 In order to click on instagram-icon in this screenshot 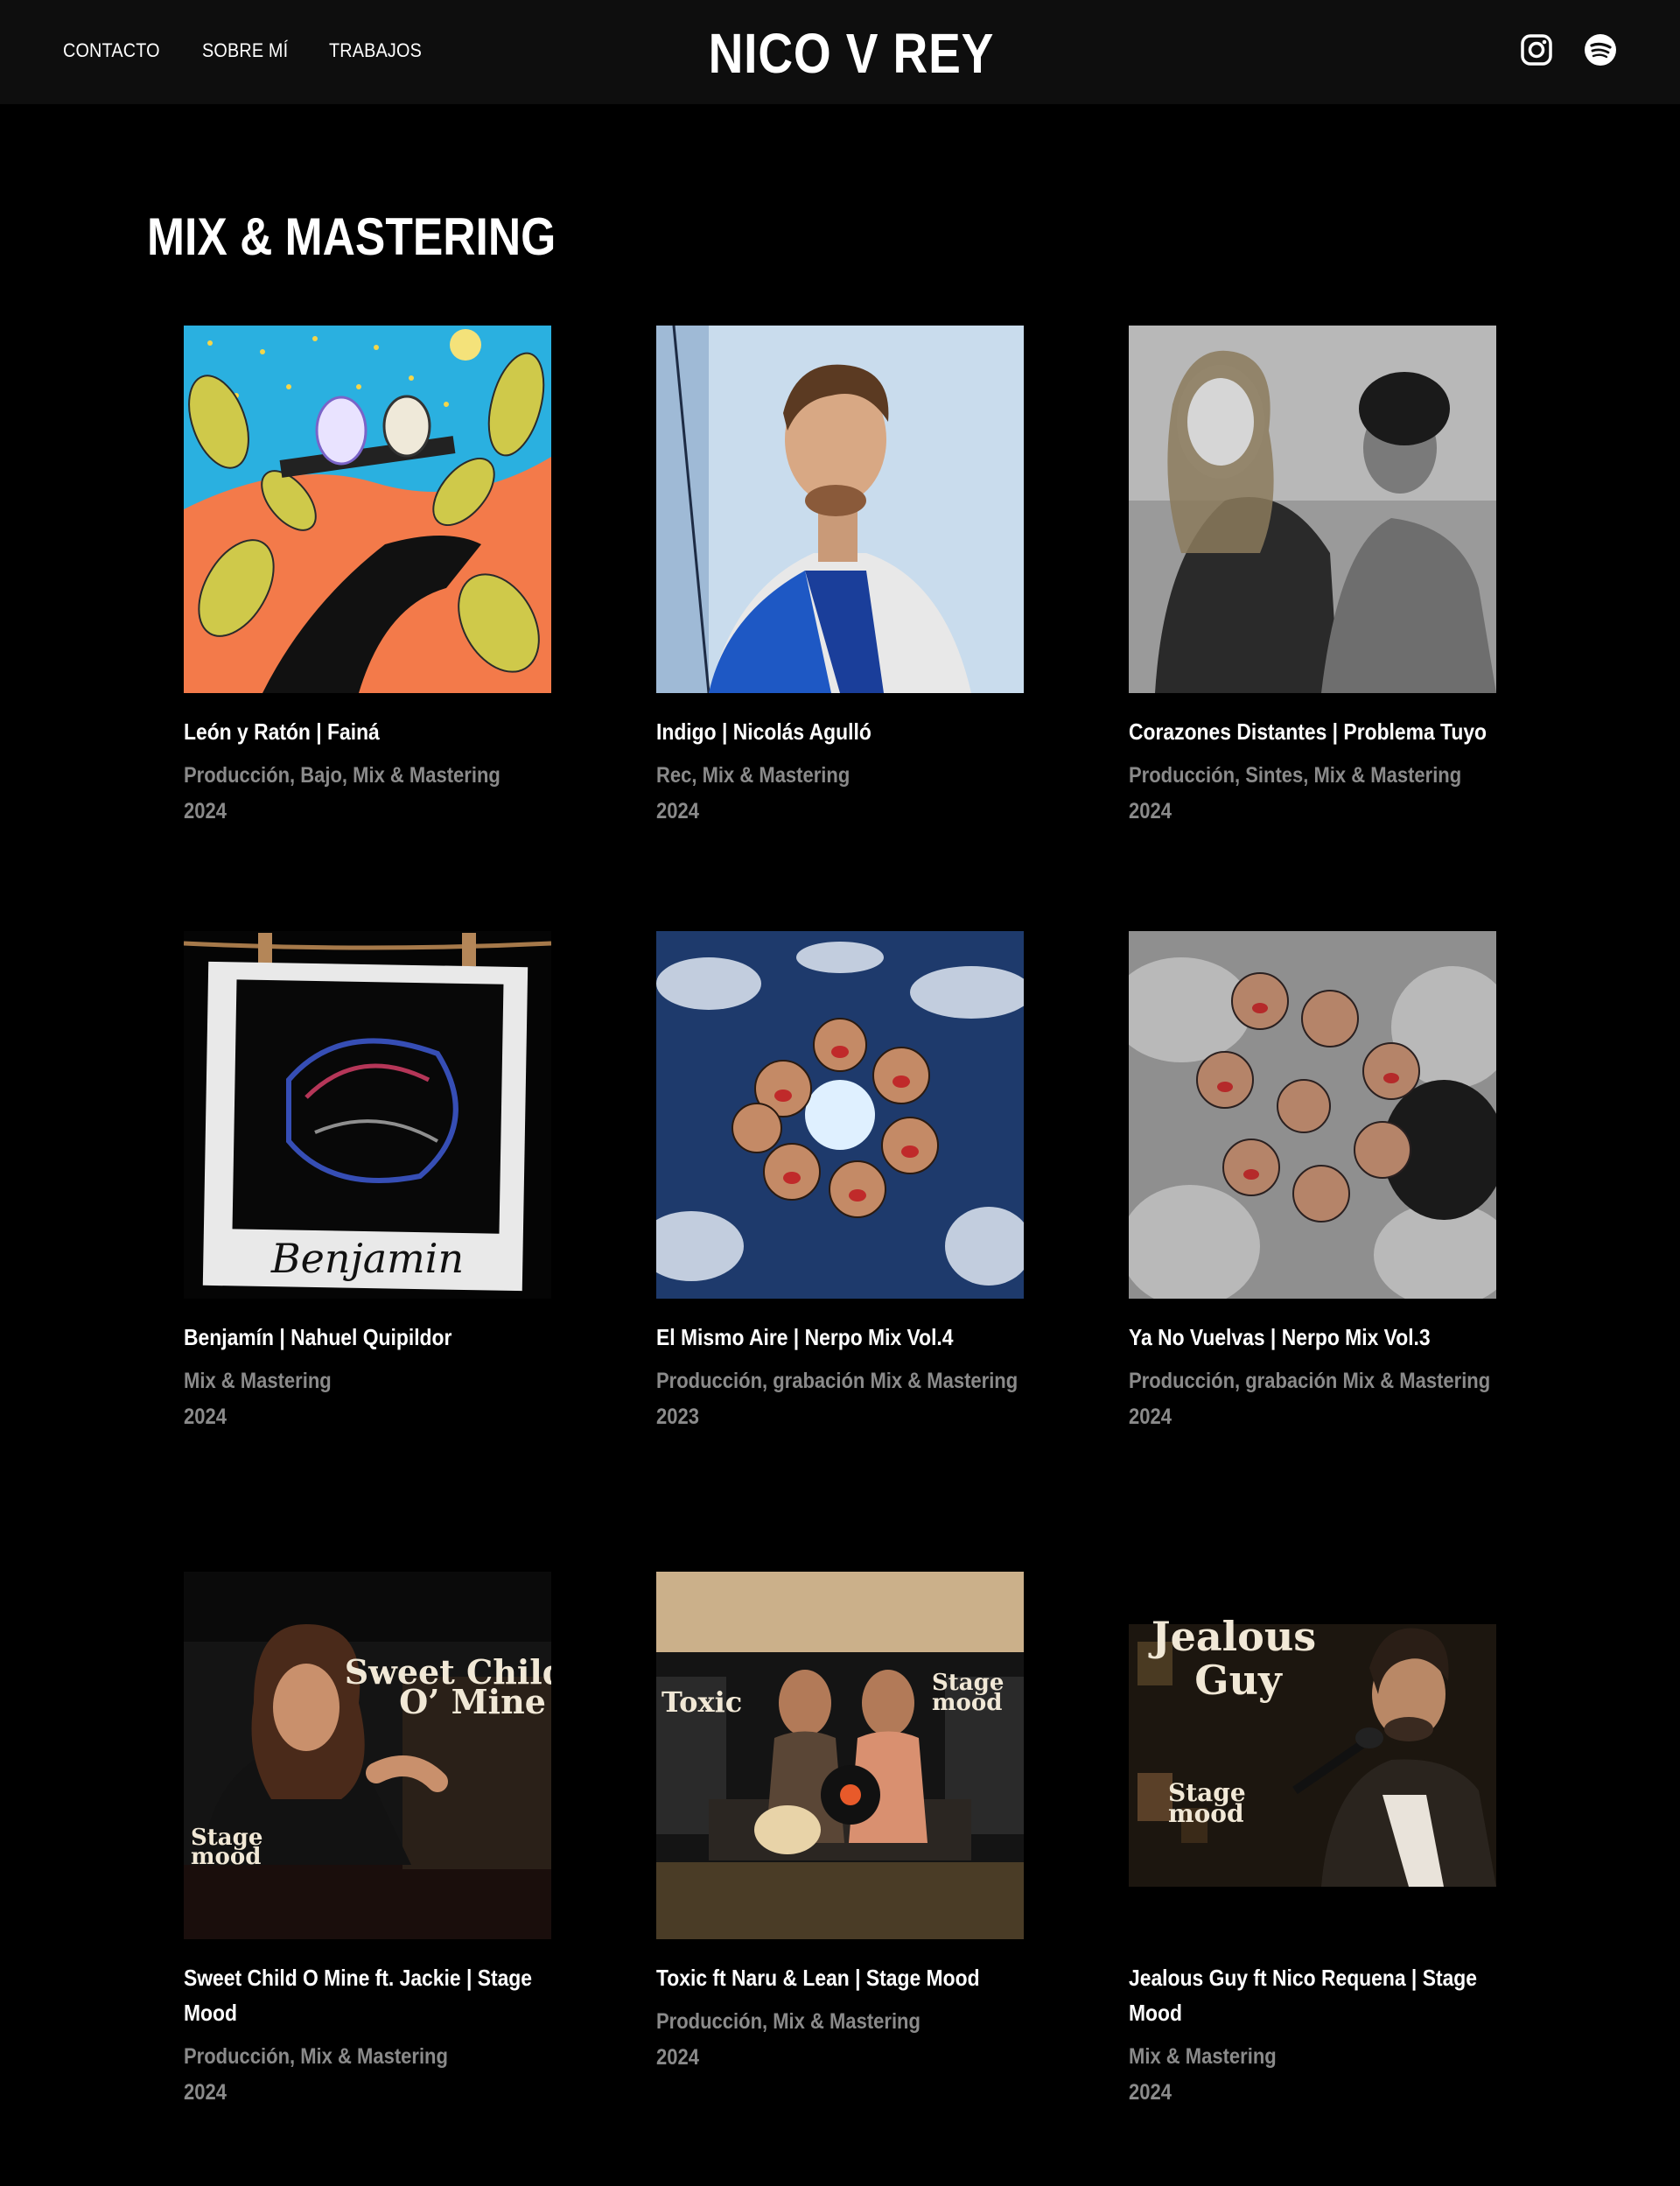, I will do `click(1536, 50)`.